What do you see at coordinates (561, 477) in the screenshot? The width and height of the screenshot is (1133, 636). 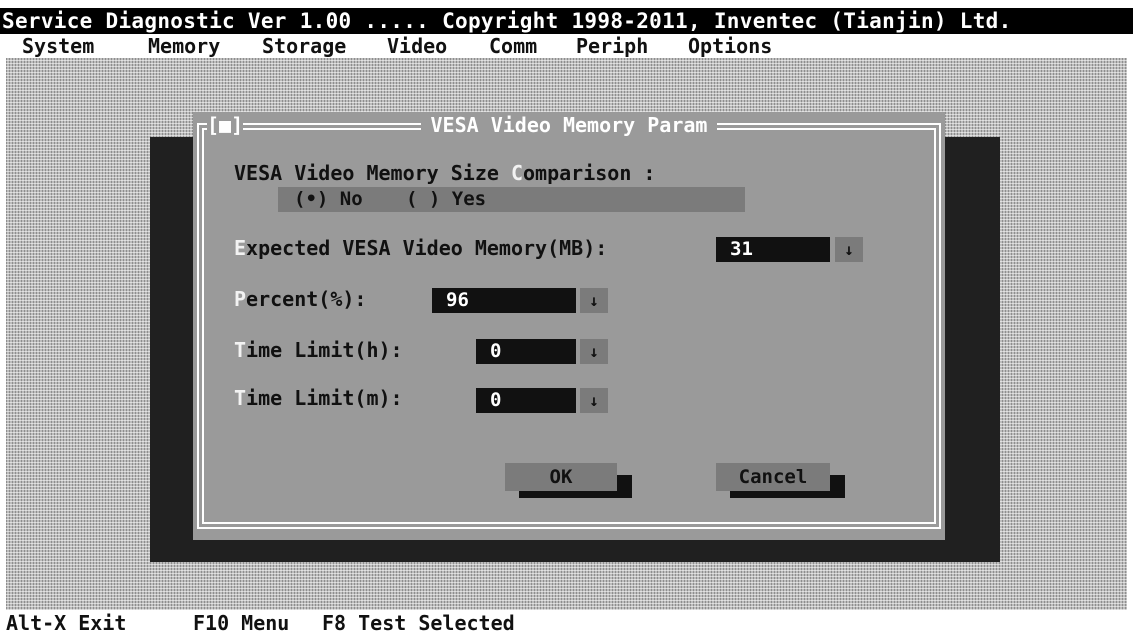 I see `ok-button: OK` at bounding box center [561, 477].